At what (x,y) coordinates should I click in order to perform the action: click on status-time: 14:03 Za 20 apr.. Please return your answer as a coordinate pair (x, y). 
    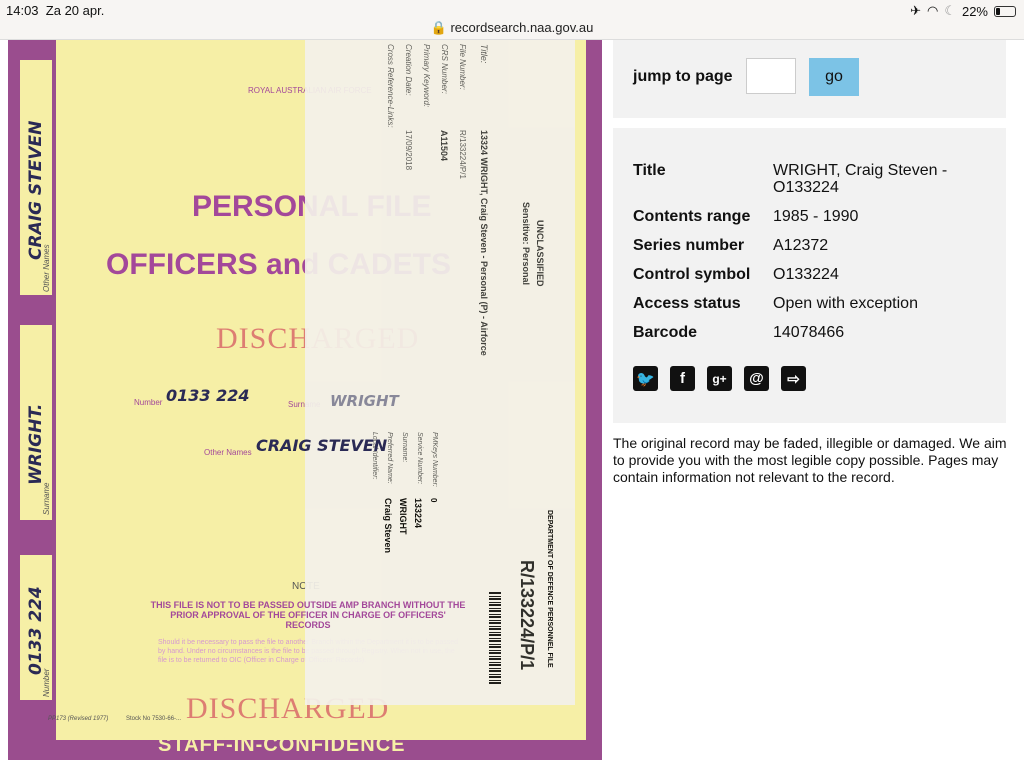
    Looking at the image, I should click on (55, 10).